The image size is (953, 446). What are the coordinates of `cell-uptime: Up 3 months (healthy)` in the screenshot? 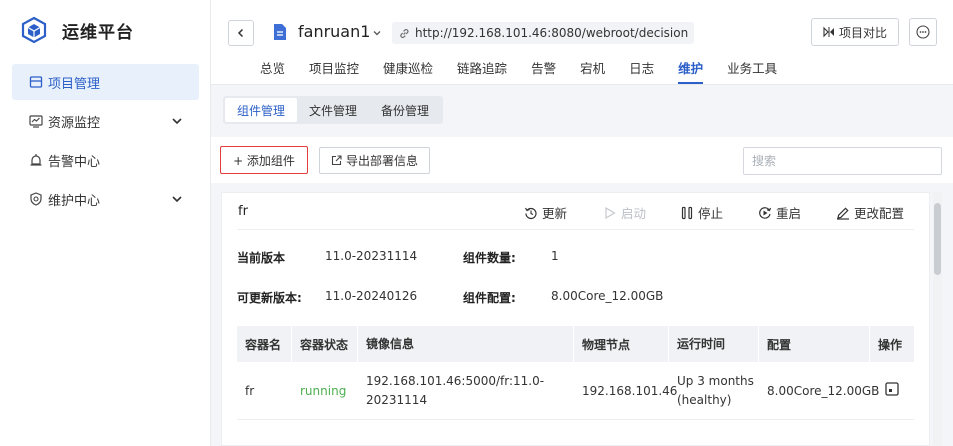 It's located at (714, 391).